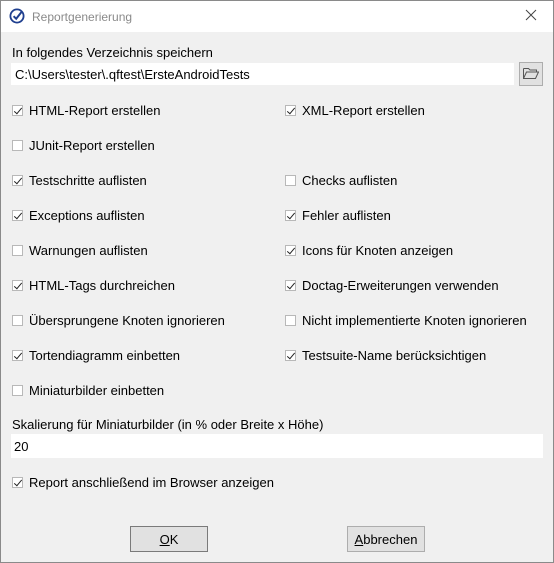 This screenshot has height=563, width=554. What do you see at coordinates (378, 250) in the screenshot?
I see `option-label: Icons für Knoten anzeigen` at bounding box center [378, 250].